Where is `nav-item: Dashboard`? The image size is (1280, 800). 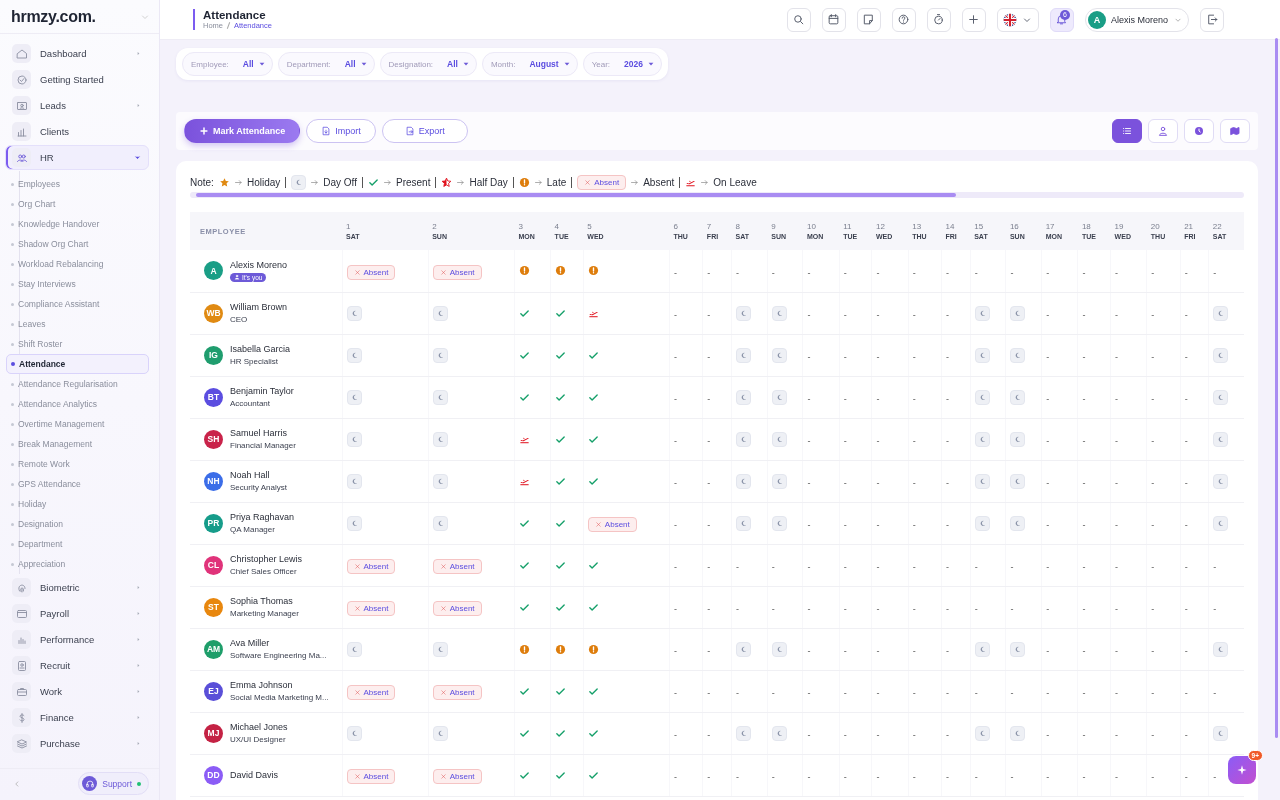 nav-item: Dashboard is located at coordinates (77, 53).